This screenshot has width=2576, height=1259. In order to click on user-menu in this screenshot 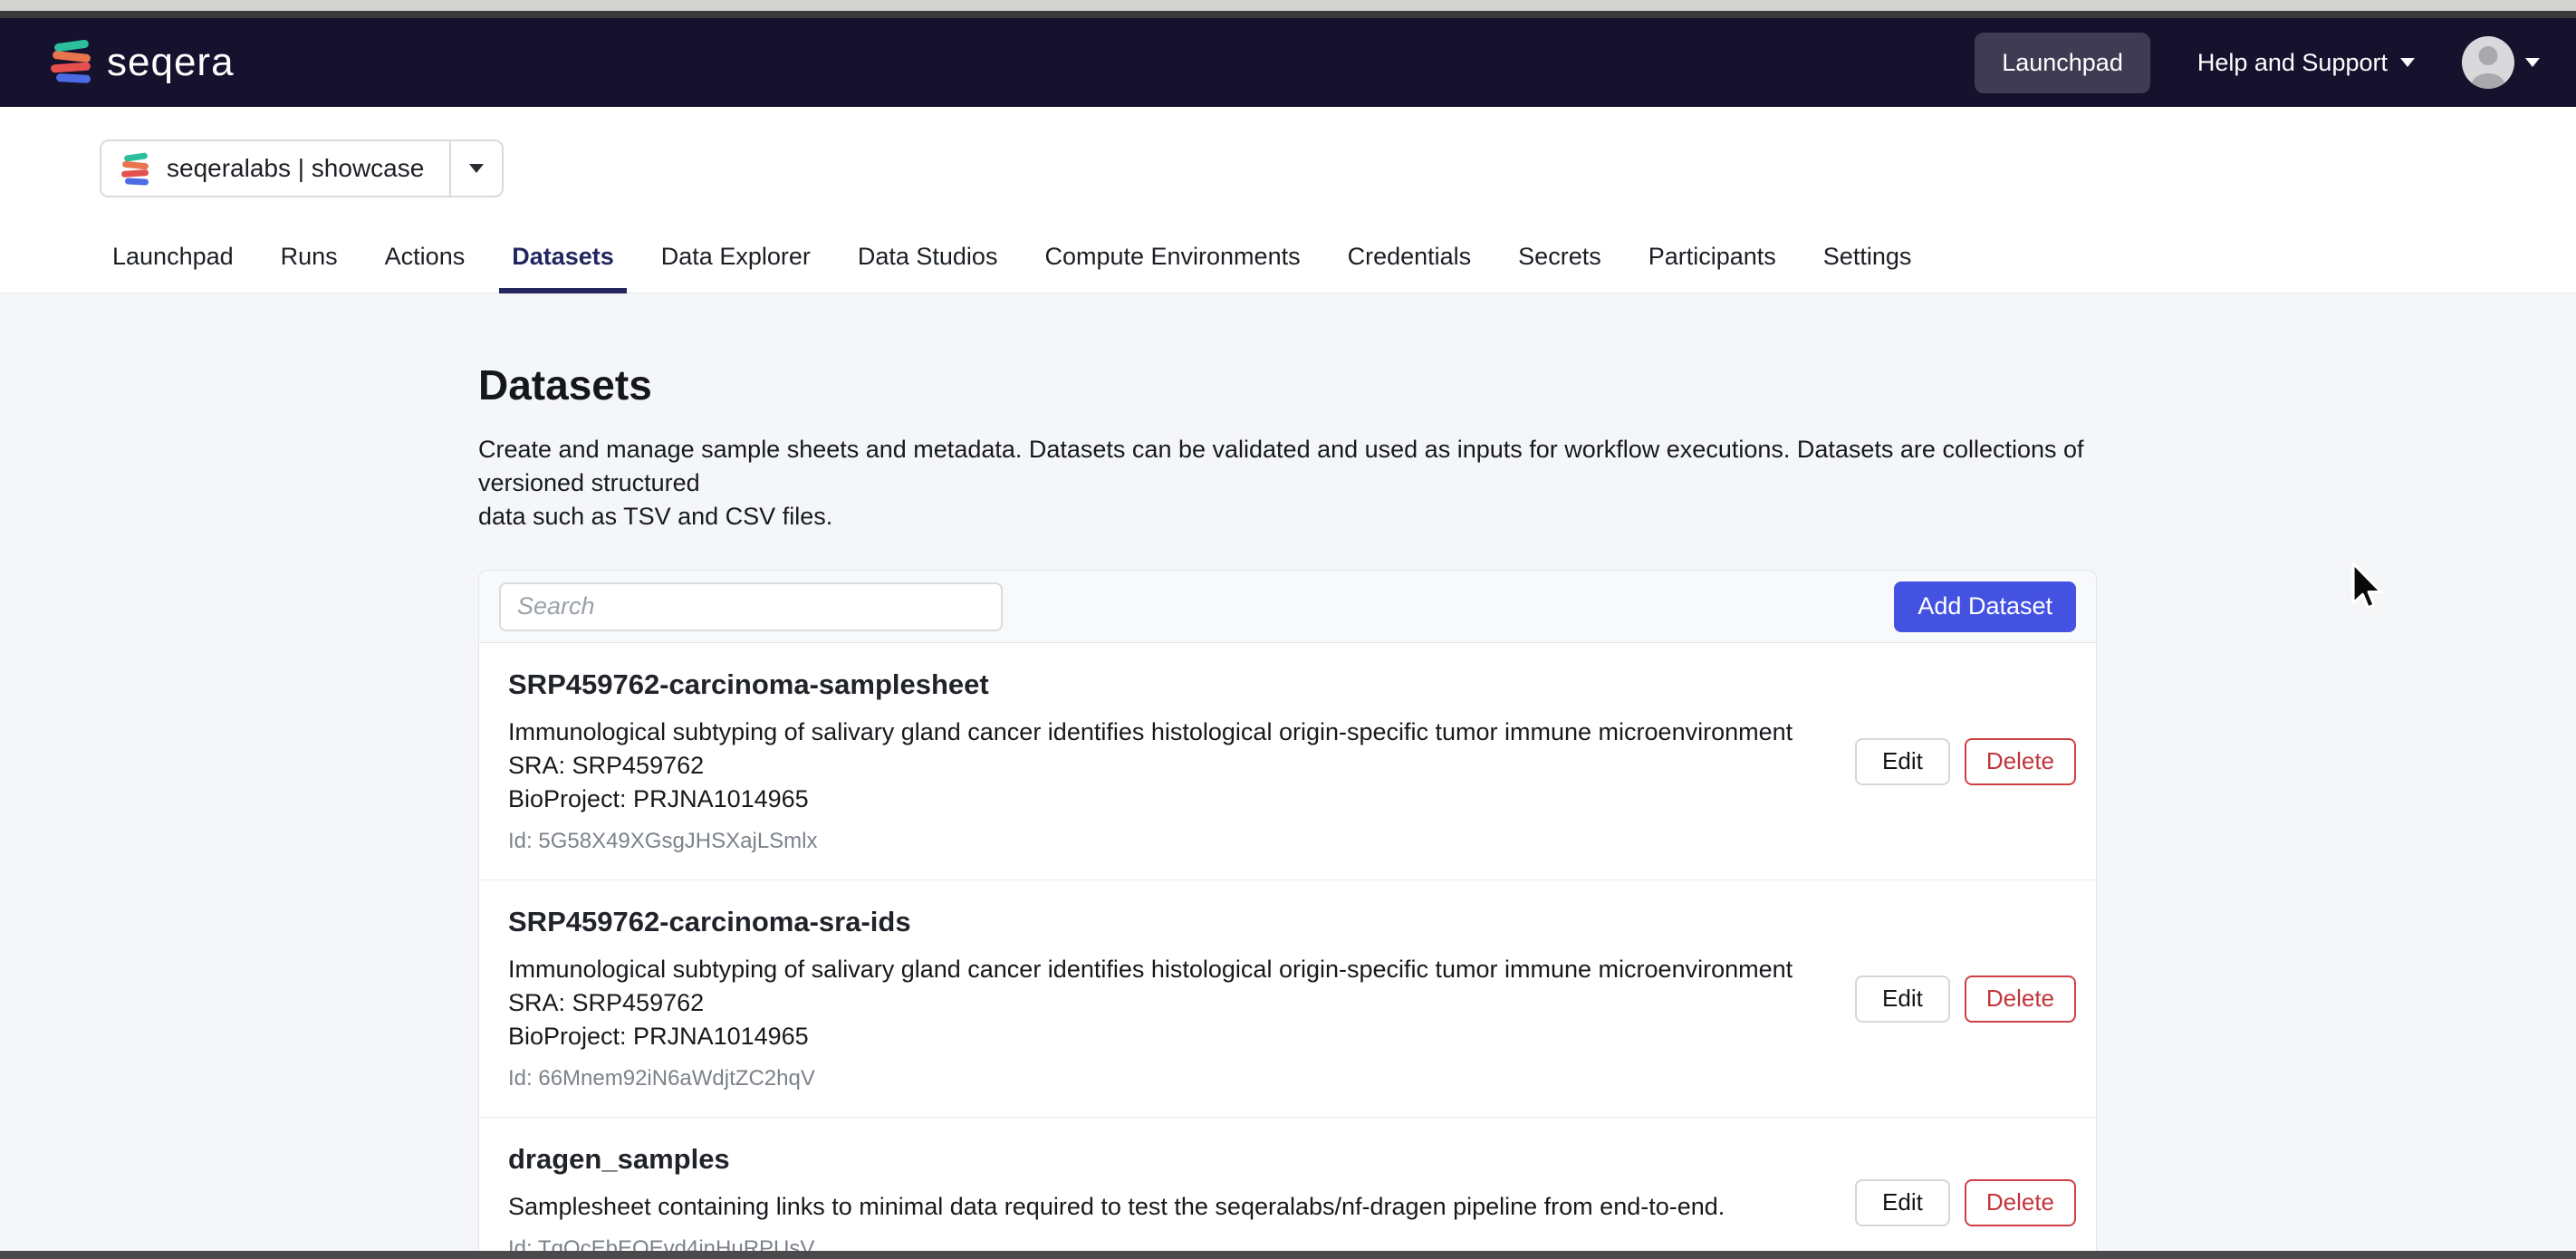, I will do `click(2501, 62)`.